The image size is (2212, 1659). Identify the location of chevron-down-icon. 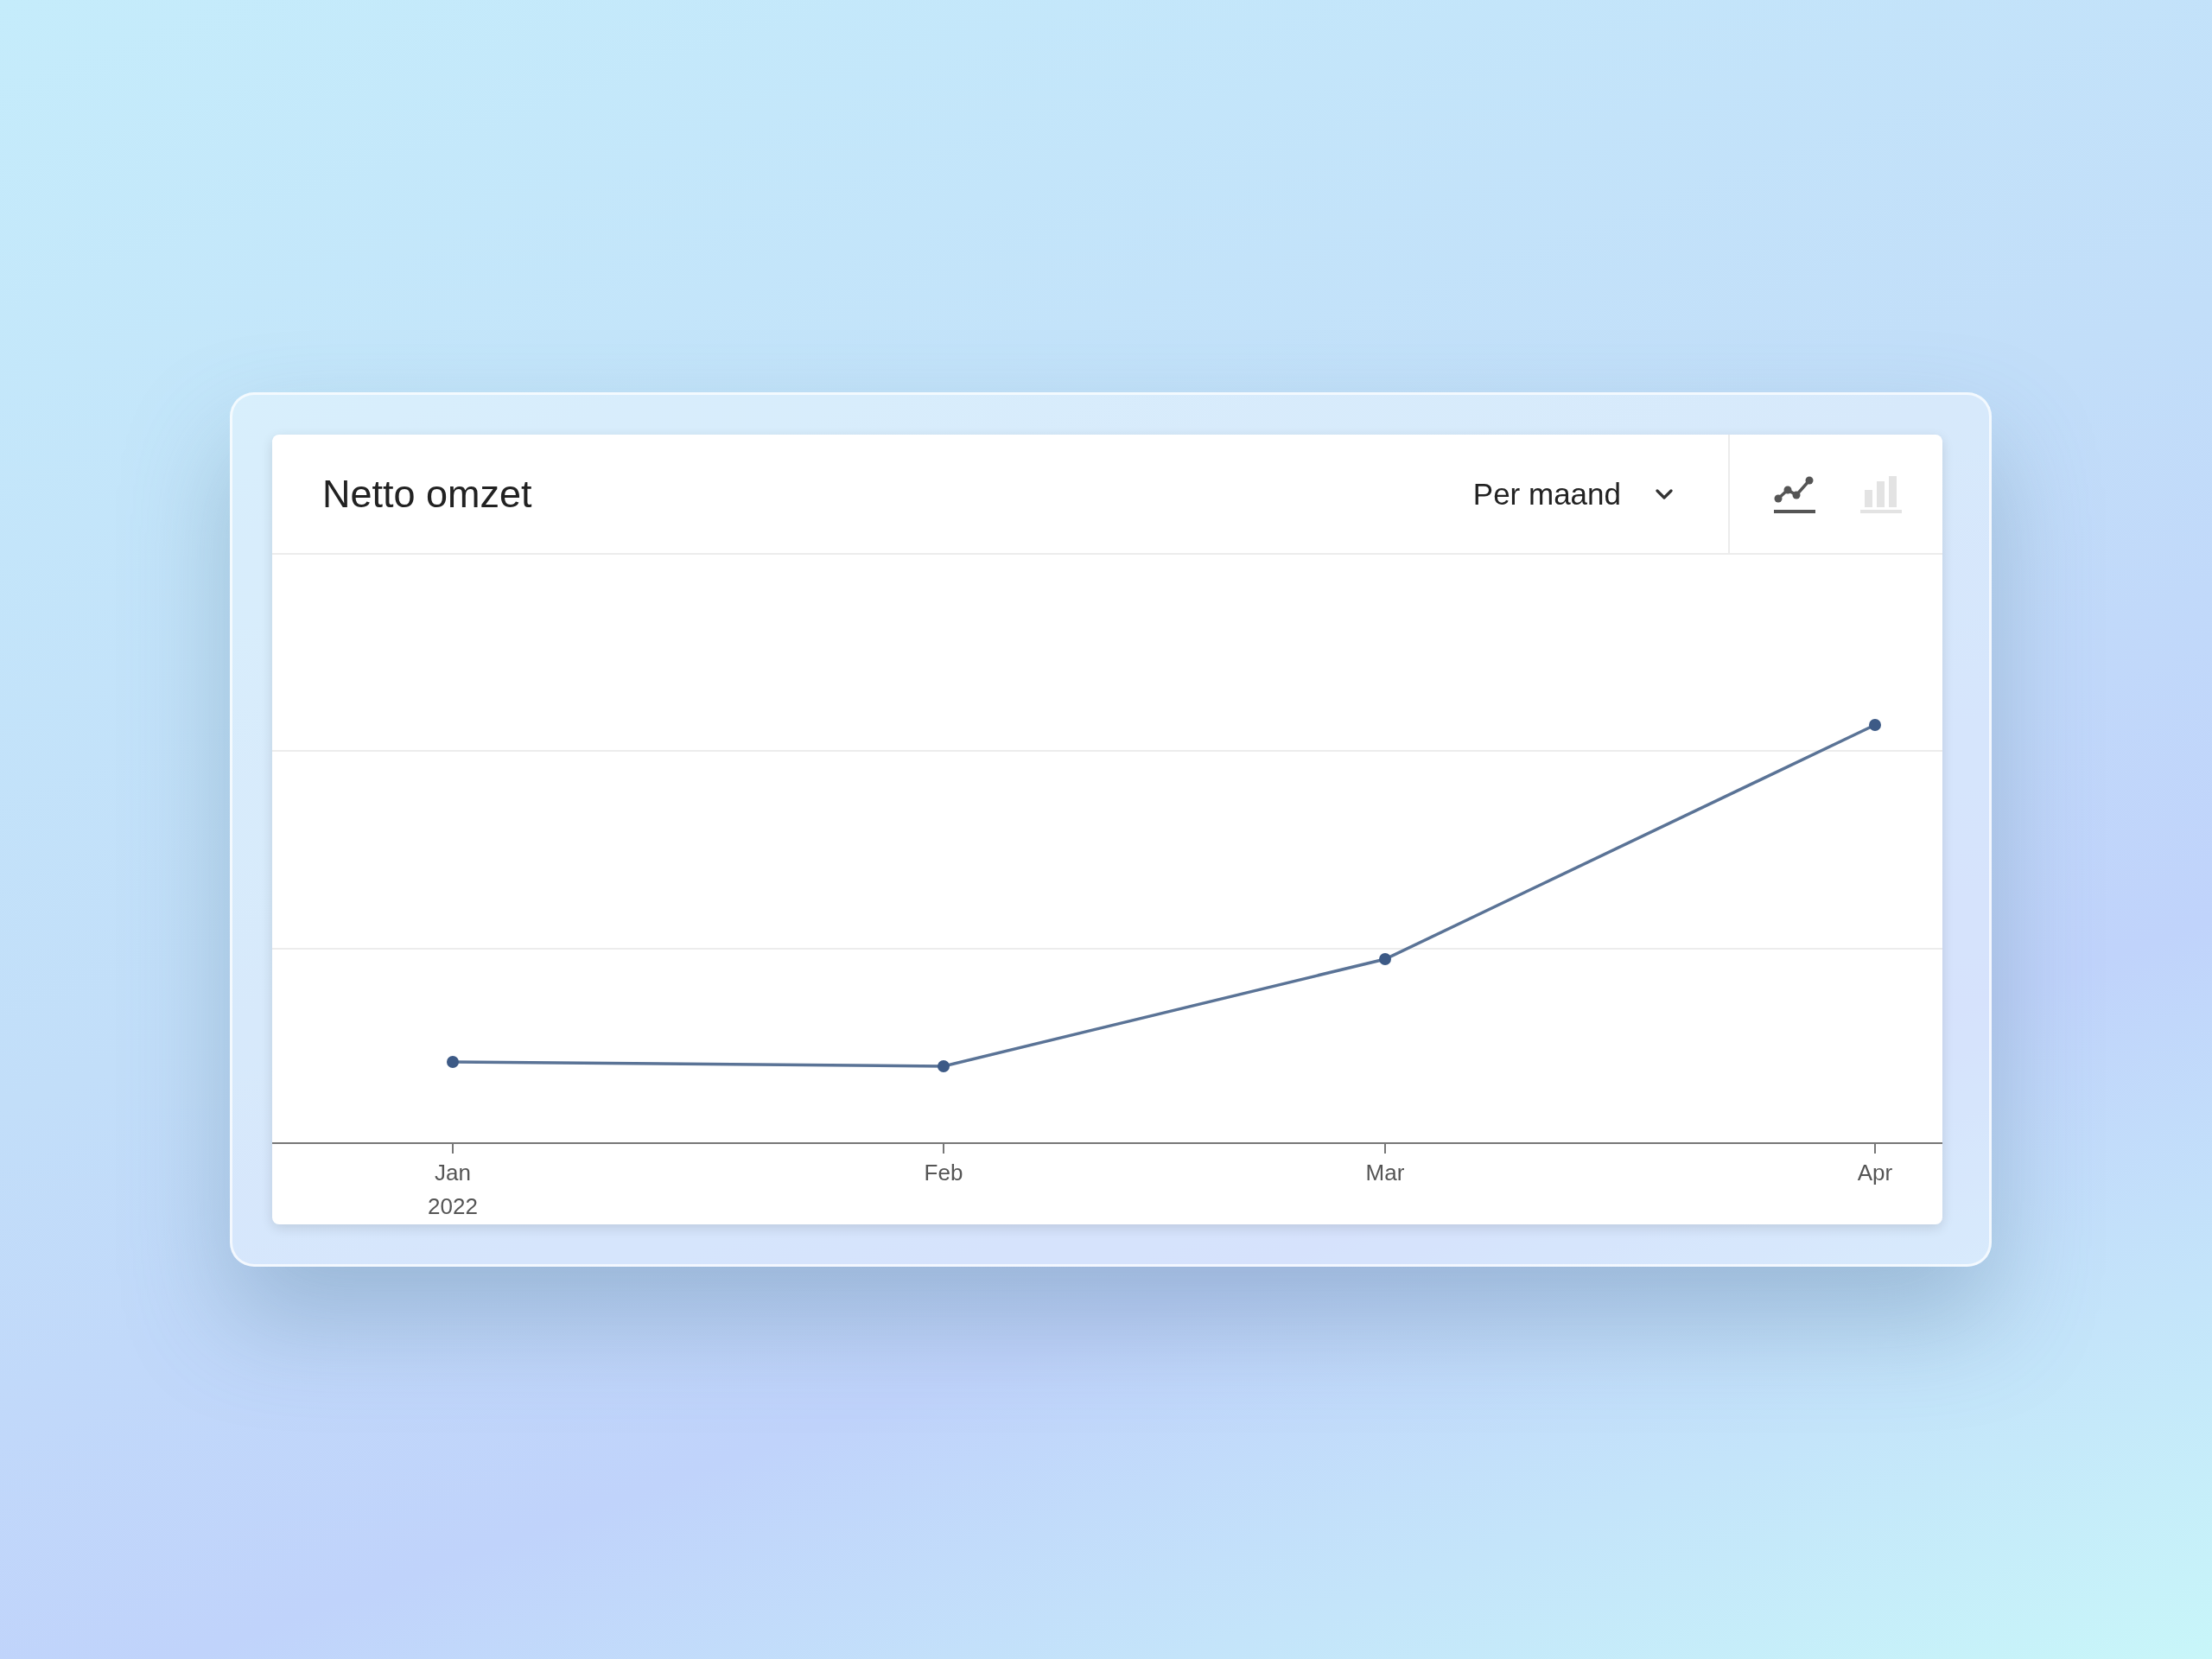
(1664, 493).